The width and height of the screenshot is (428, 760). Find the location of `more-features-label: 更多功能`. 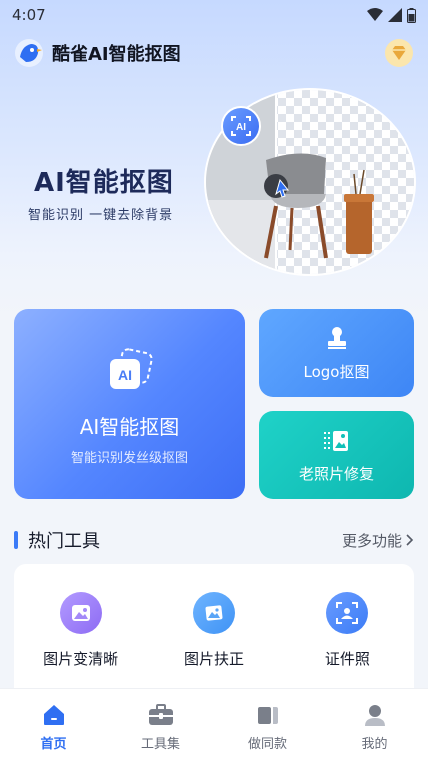

more-features-label: 更多功能 is located at coordinates (371, 540).